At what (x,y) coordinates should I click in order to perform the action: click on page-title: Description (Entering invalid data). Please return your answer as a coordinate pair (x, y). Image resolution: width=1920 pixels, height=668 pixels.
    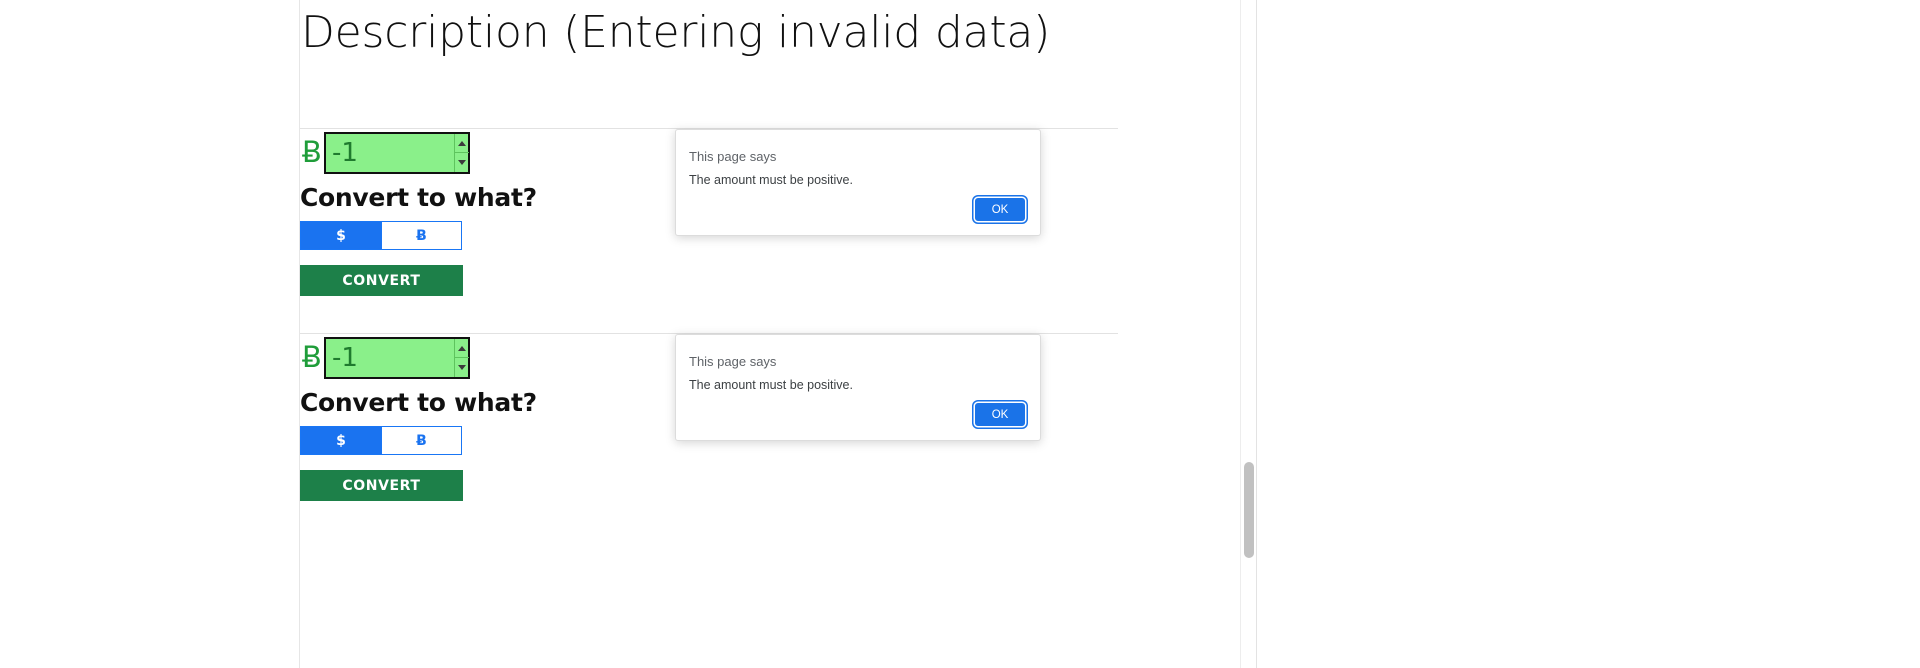
    Looking at the image, I should click on (676, 32).